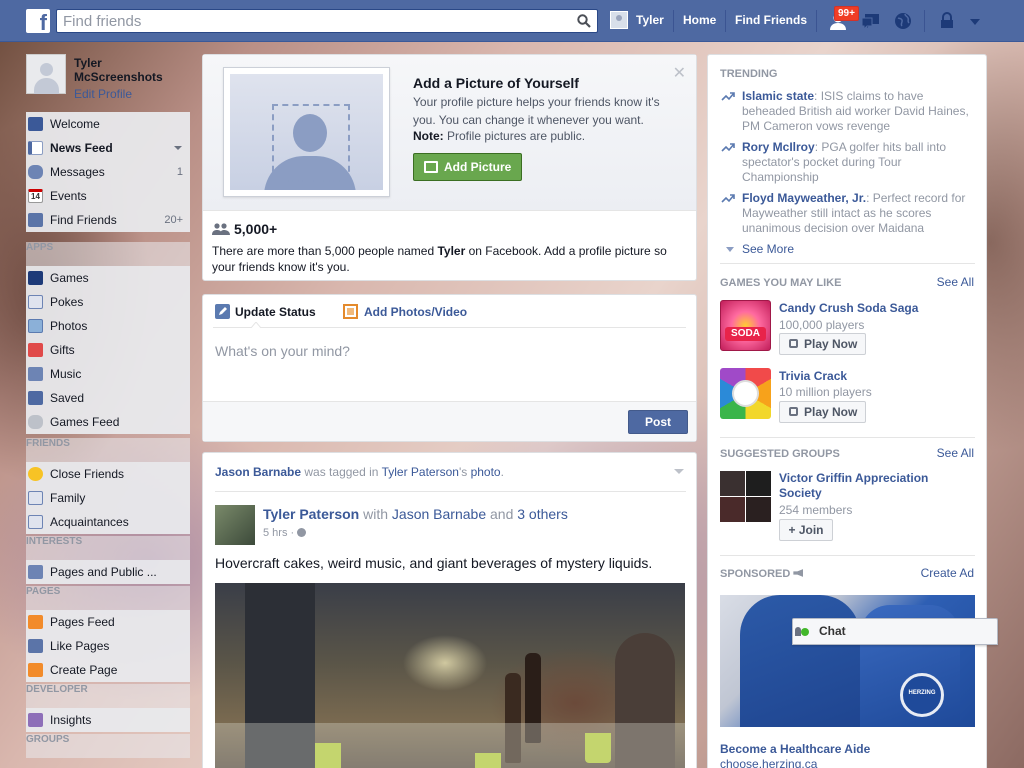 This screenshot has width=1024, height=768. I want to click on status-input: What's on your mind?, so click(282, 351).